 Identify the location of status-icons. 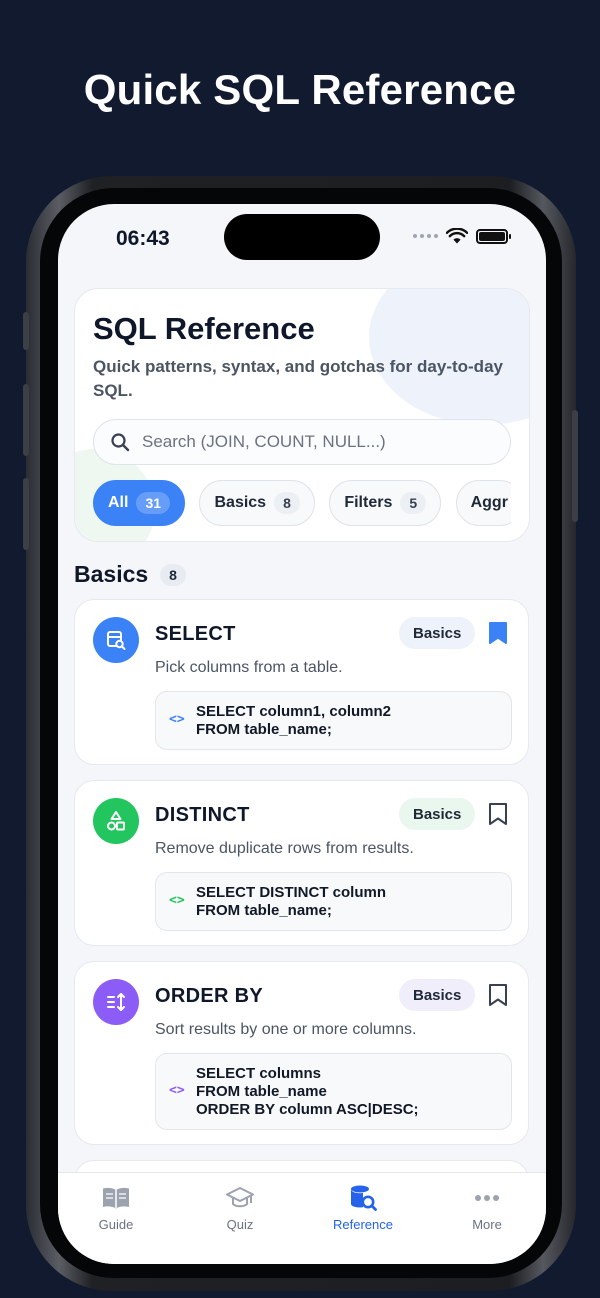
(462, 236).